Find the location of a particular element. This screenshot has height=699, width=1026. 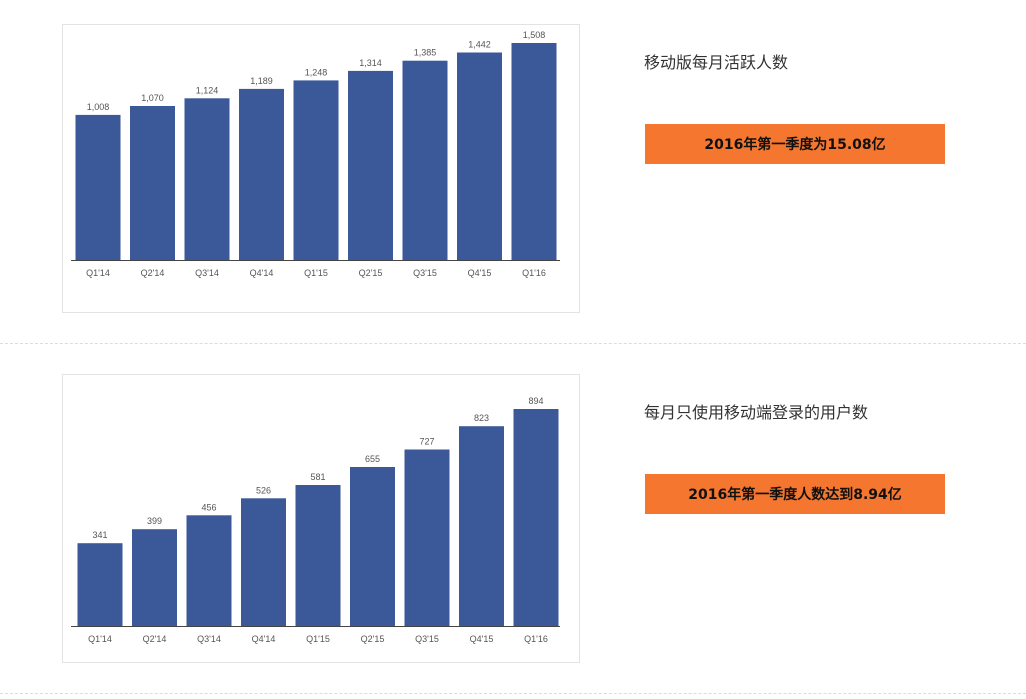

data-label: 1,508 is located at coordinates (534, 35).